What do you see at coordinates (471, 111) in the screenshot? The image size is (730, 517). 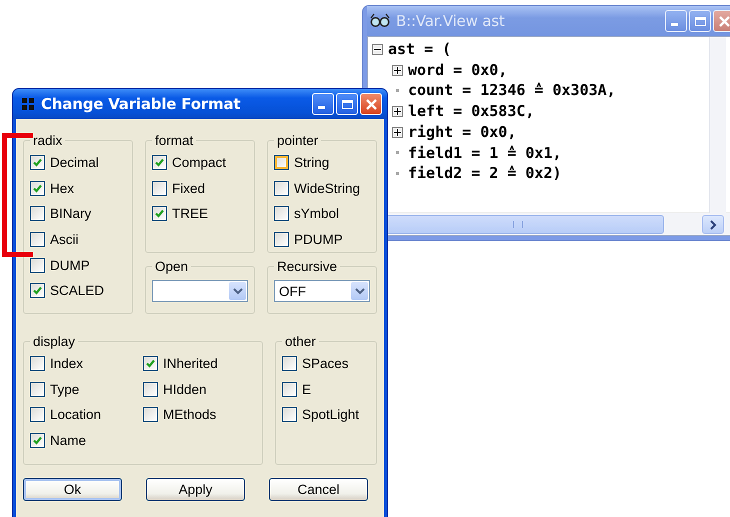 I see `tree-item: left = 0x583C,` at bounding box center [471, 111].